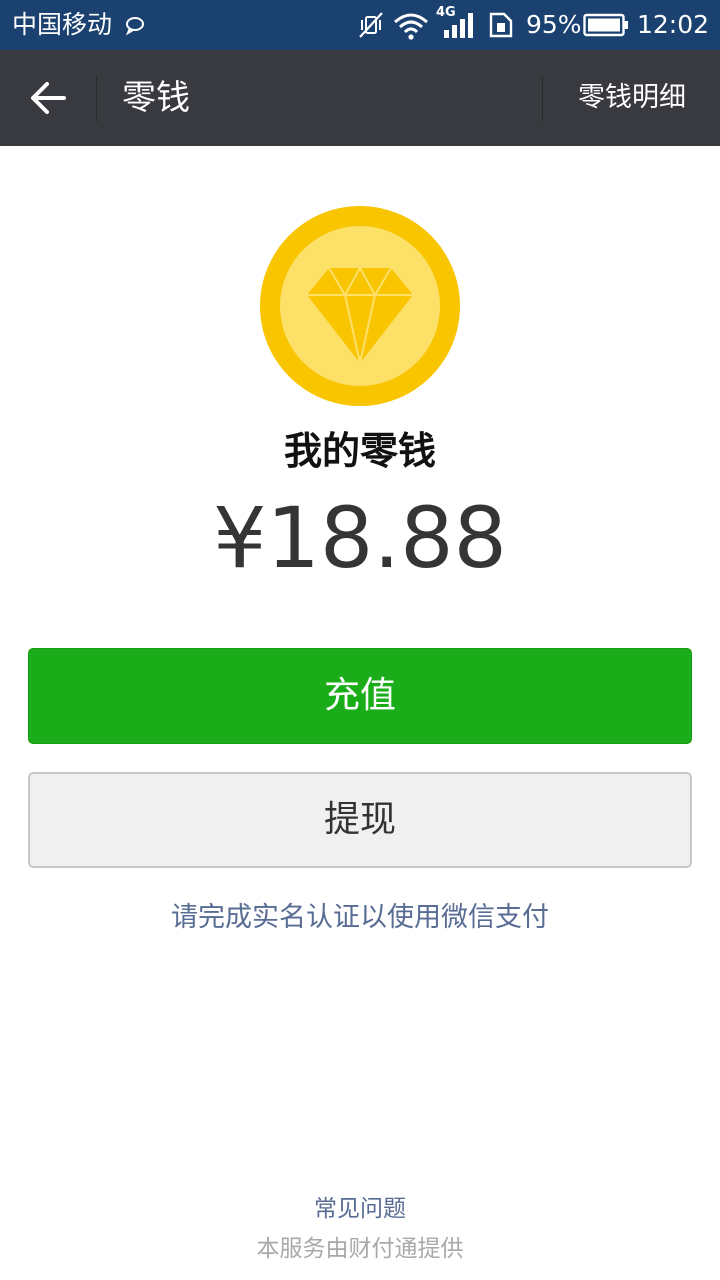  Describe the element at coordinates (359, 451) in the screenshot. I see `wallet-label: 我的零钱` at that location.